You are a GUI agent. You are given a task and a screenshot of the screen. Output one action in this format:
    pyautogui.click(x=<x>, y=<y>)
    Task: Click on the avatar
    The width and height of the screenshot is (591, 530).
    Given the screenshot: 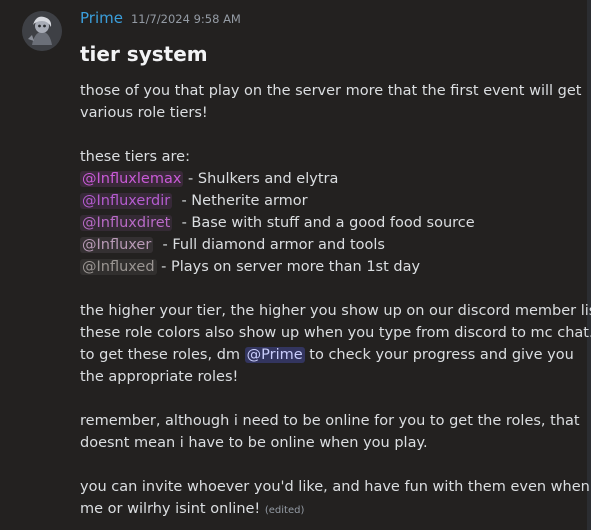 What is the action you would take?
    pyautogui.click(x=42, y=31)
    